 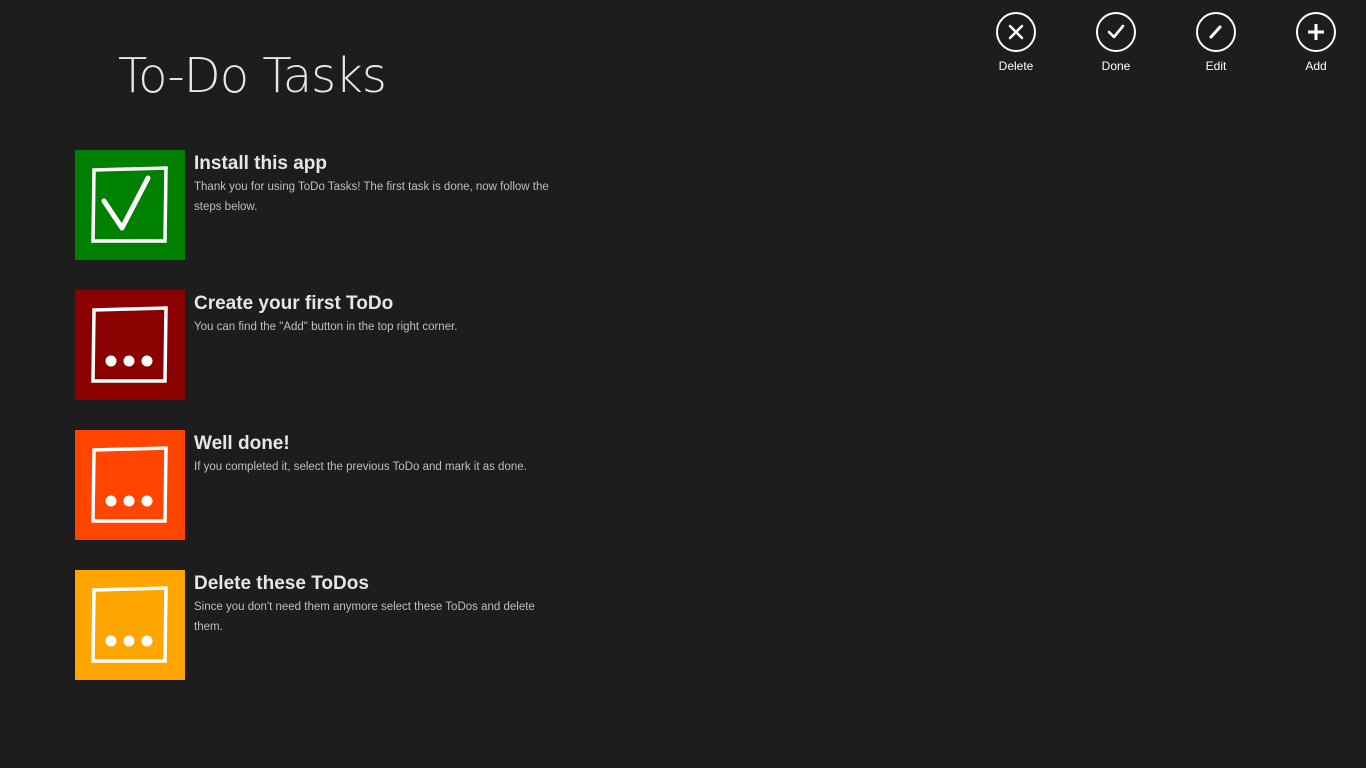 I want to click on todo-title: Install this app, so click(x=261, y=163).